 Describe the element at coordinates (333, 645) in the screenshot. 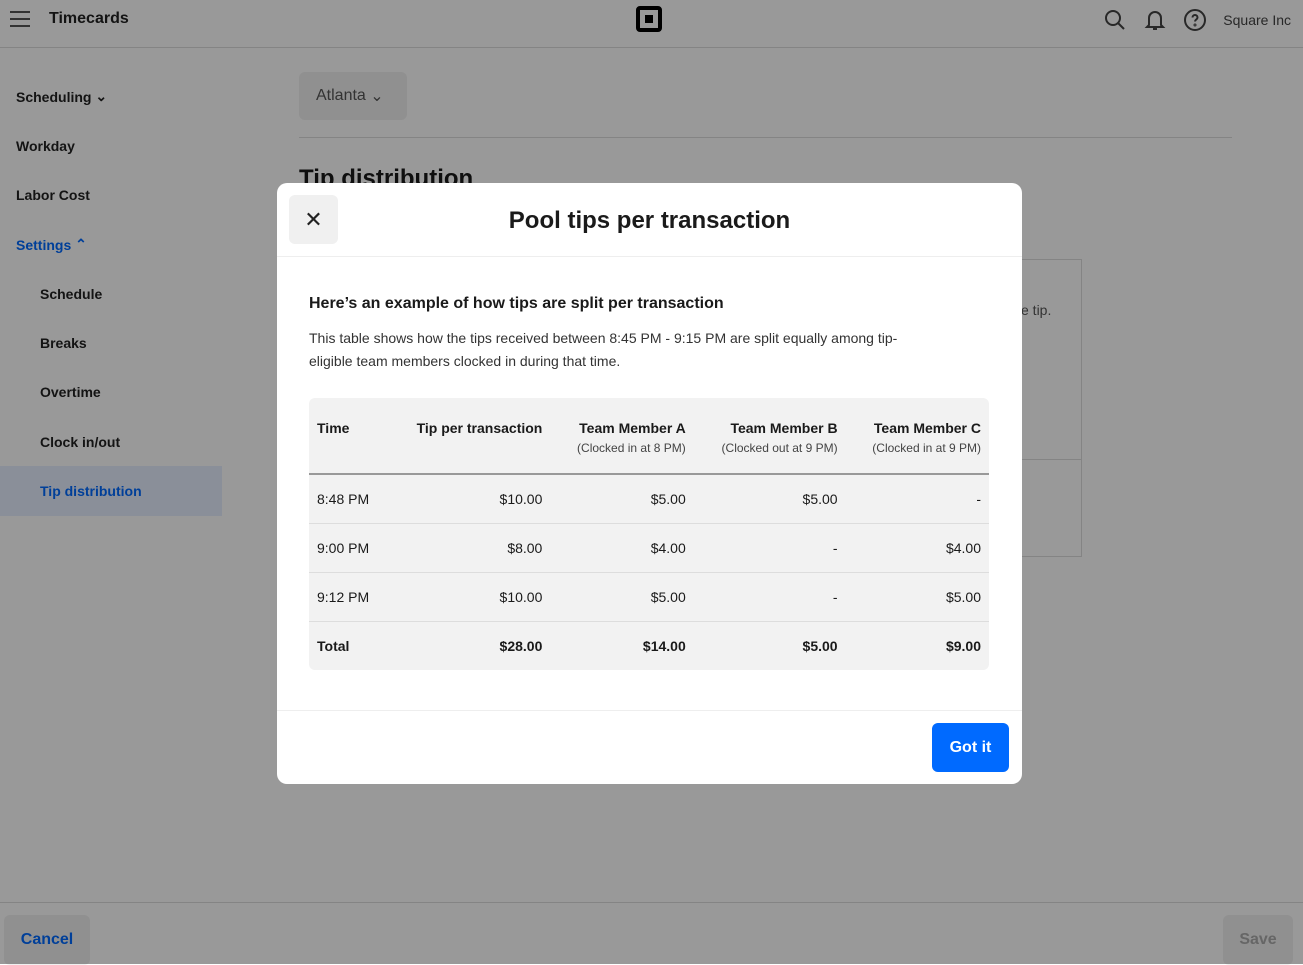

I see `table-cell: Total` at that location.